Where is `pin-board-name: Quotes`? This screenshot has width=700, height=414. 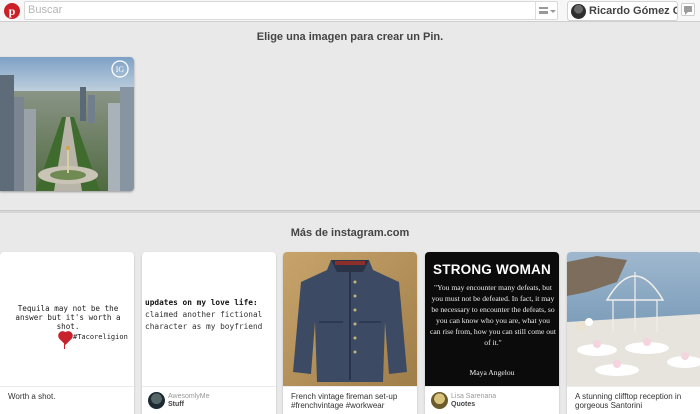
pin-board-name: Quotes is located at coordinates (463, 404).